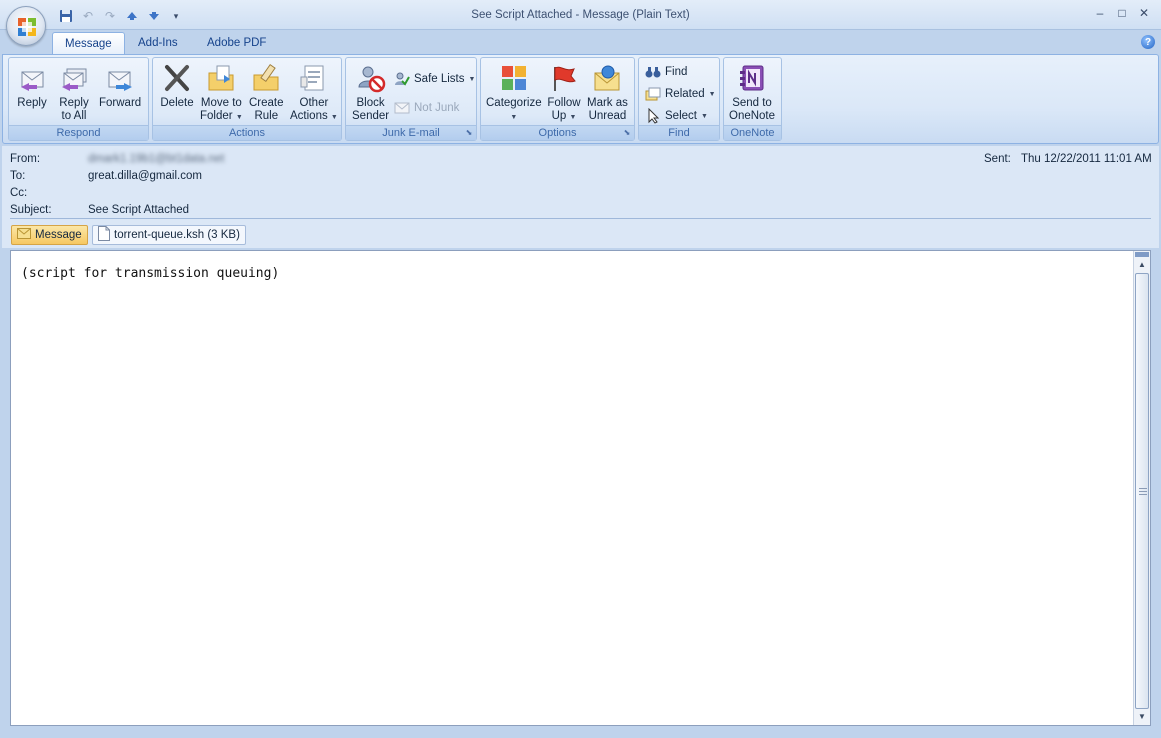  I want to click on follow-up-button: Follow Up ▼, so click(564, 92).